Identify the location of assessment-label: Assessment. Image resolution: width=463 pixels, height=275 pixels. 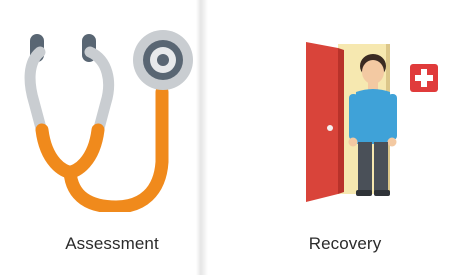
(112, 243).